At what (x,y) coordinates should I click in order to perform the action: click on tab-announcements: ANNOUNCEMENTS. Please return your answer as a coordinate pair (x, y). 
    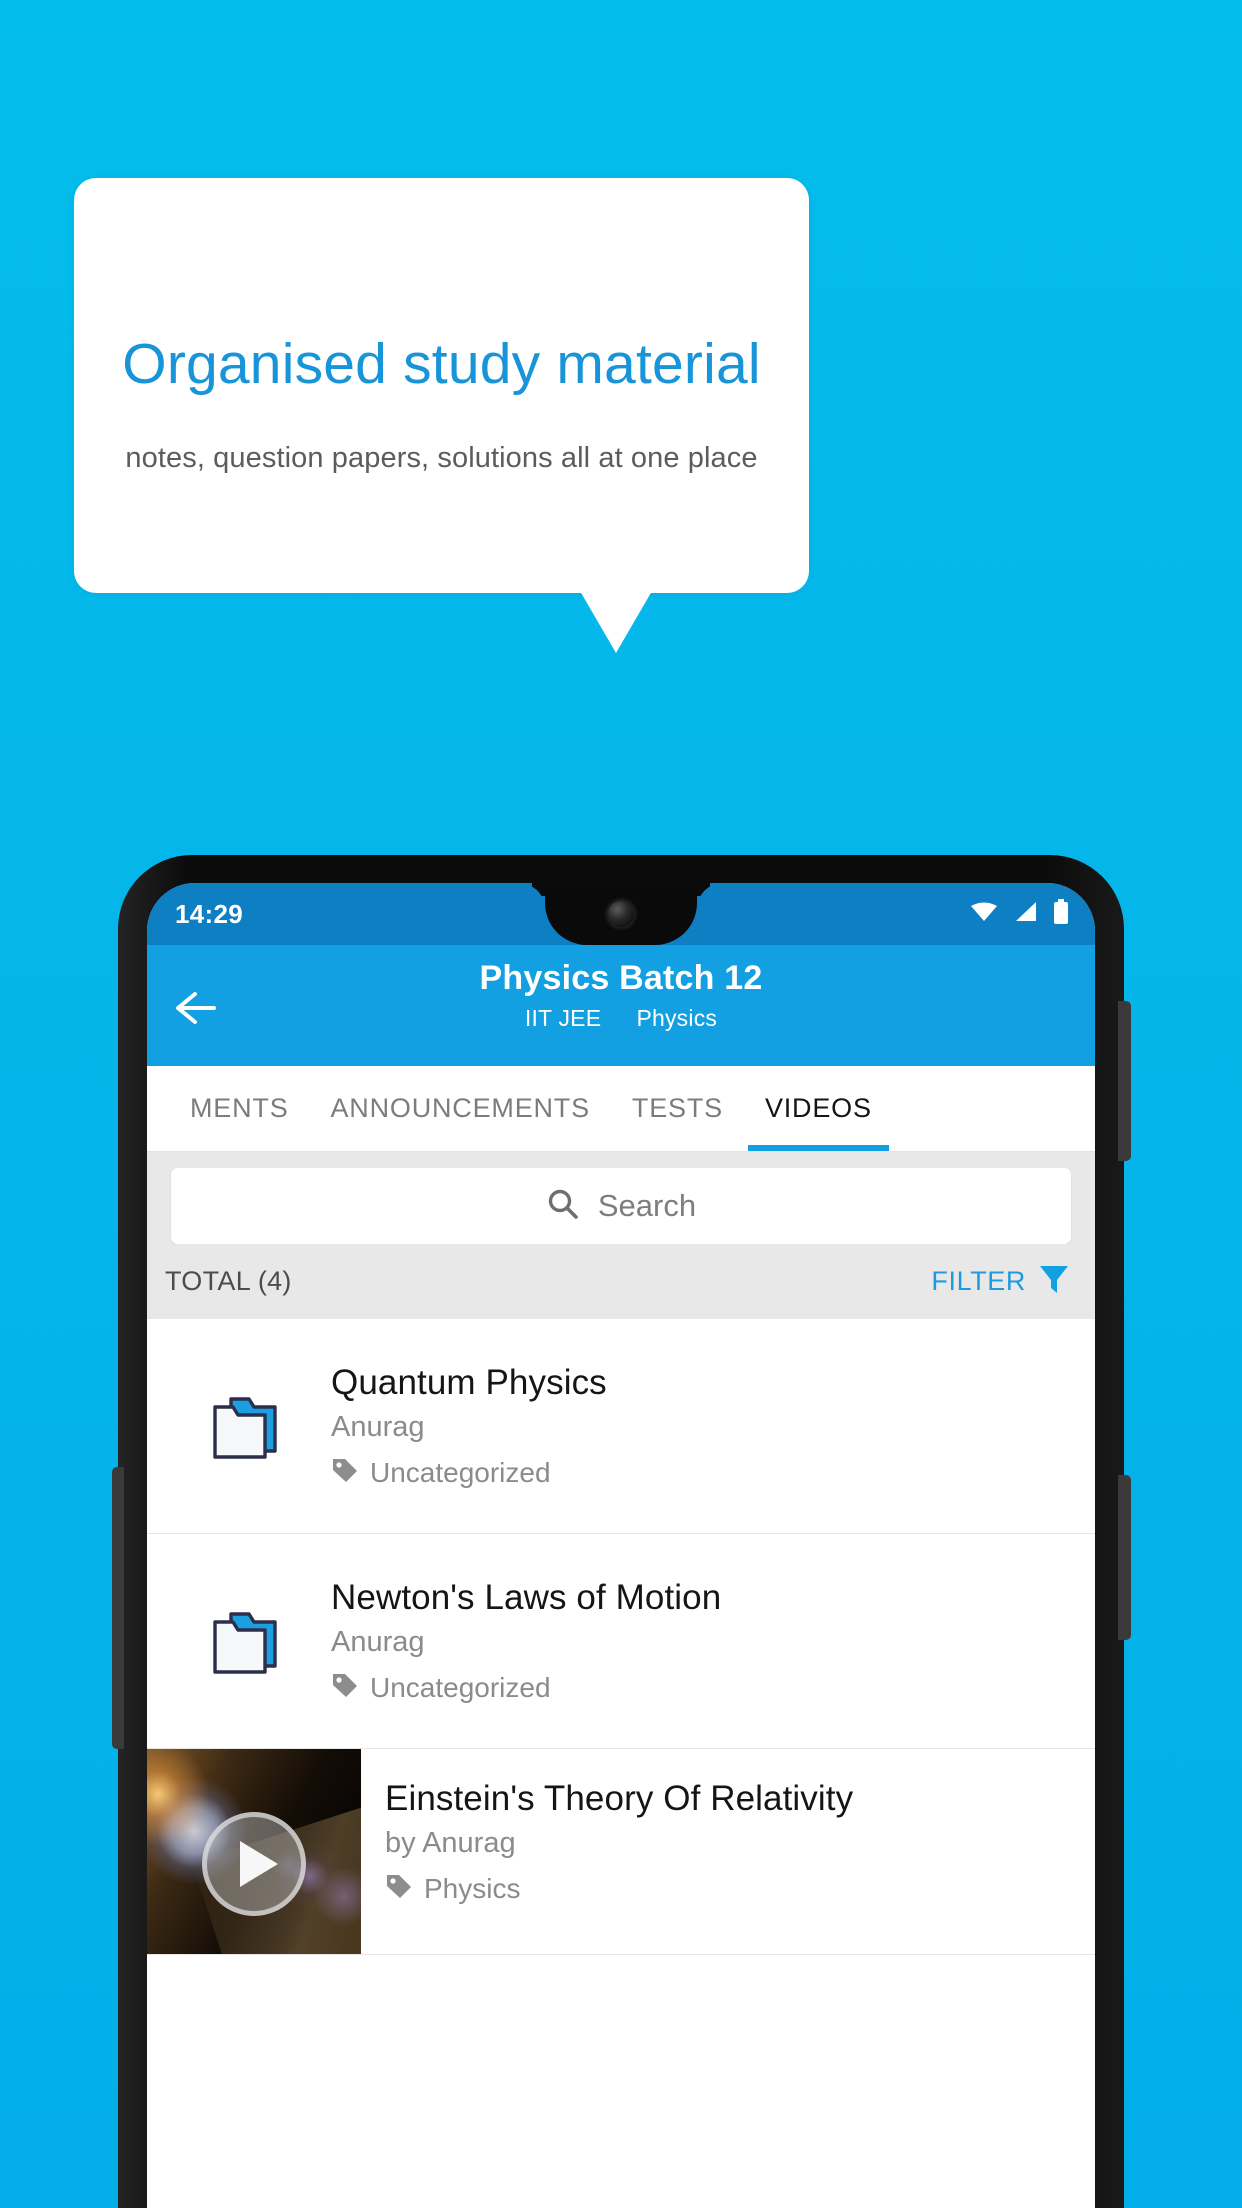
    Looking at the image, I should click on (460, 1108).